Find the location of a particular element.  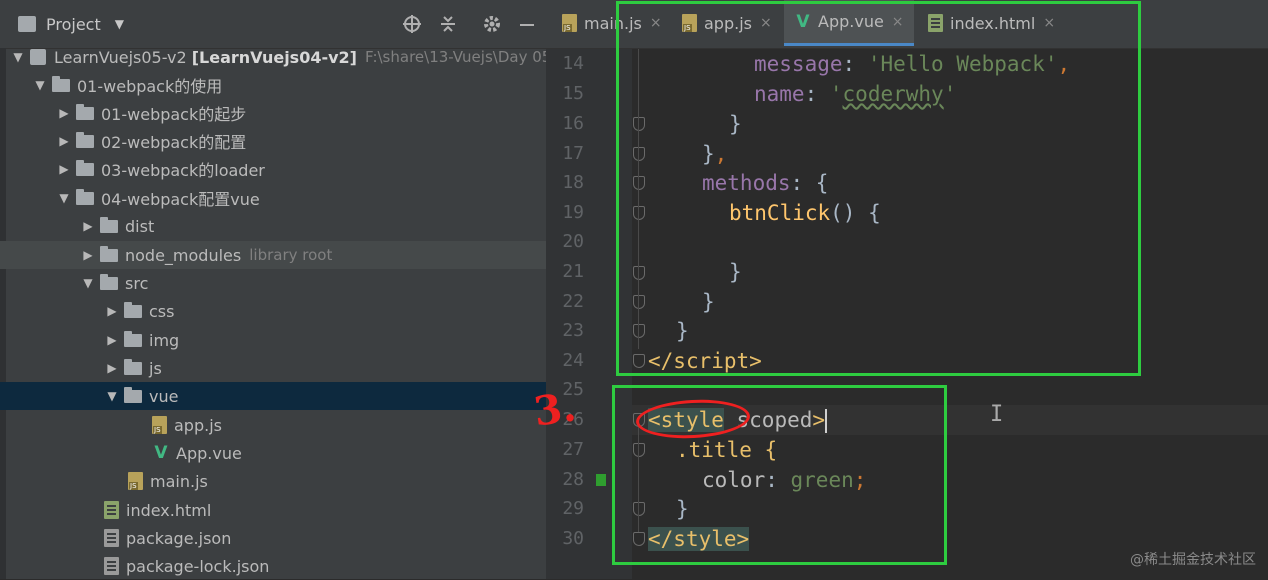

line-number: 19 is located at coordinates (573, 212).